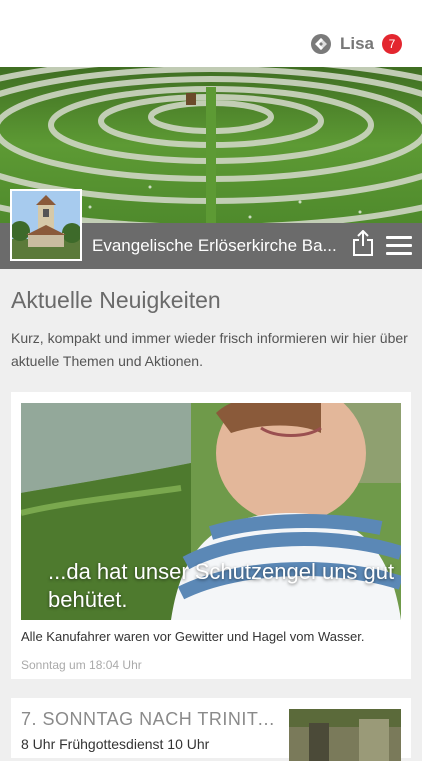 The width and height of the screenshot is (422, 761). I want to click on news-timestamp: Sonntag um 18:04 Uhr, so click(81, 665).